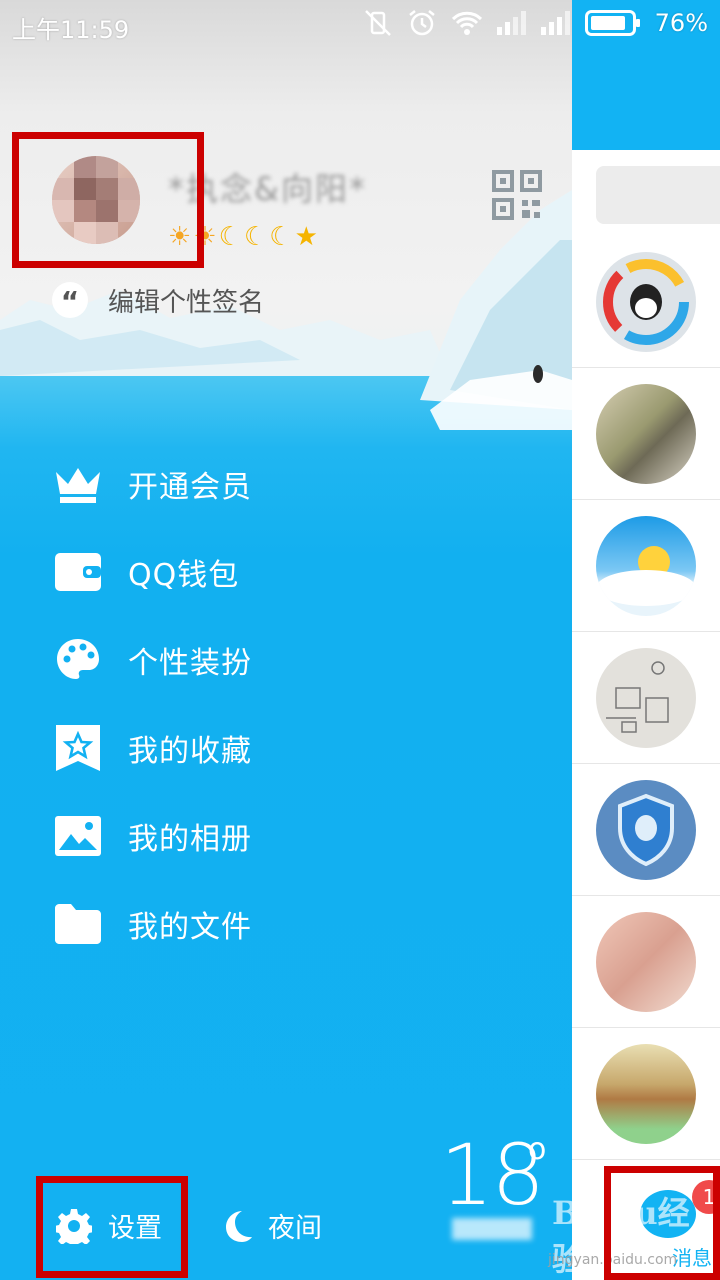 Image resolution: width=720 pixels, height=1280 pixels. I want to click on night-mode-button: 夜间, so click(272, 1225).